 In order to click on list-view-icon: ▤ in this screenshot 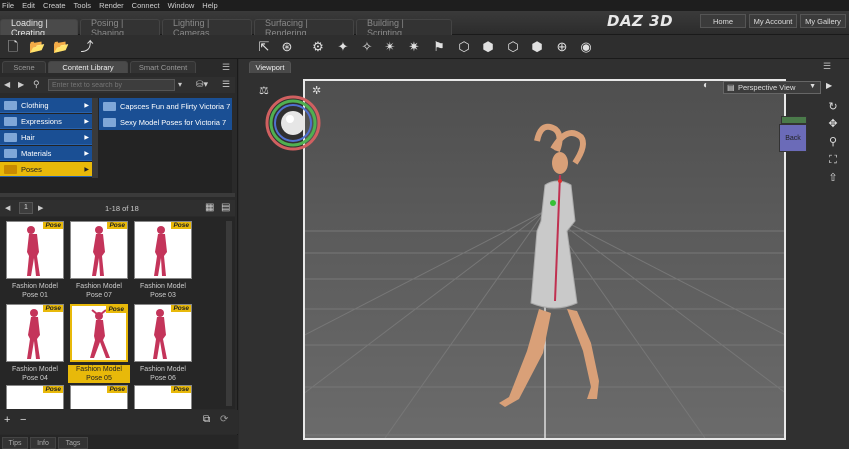, I will do `click(225, 207)`.